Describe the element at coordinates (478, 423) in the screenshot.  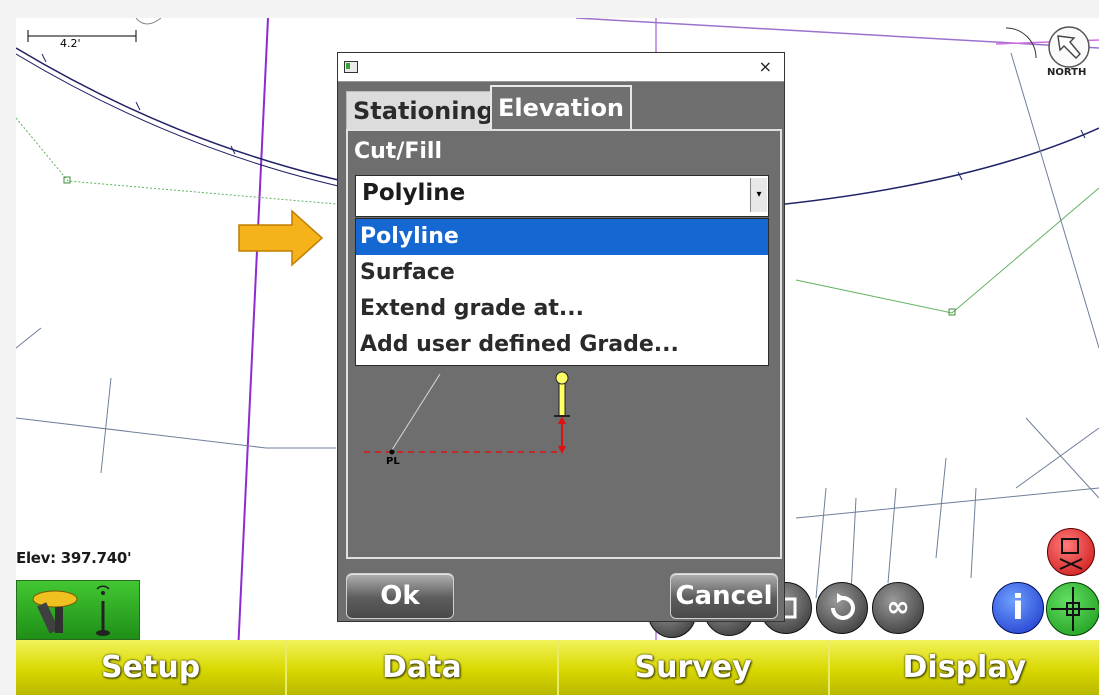
I see `elevation-diagram: PL` at that location.